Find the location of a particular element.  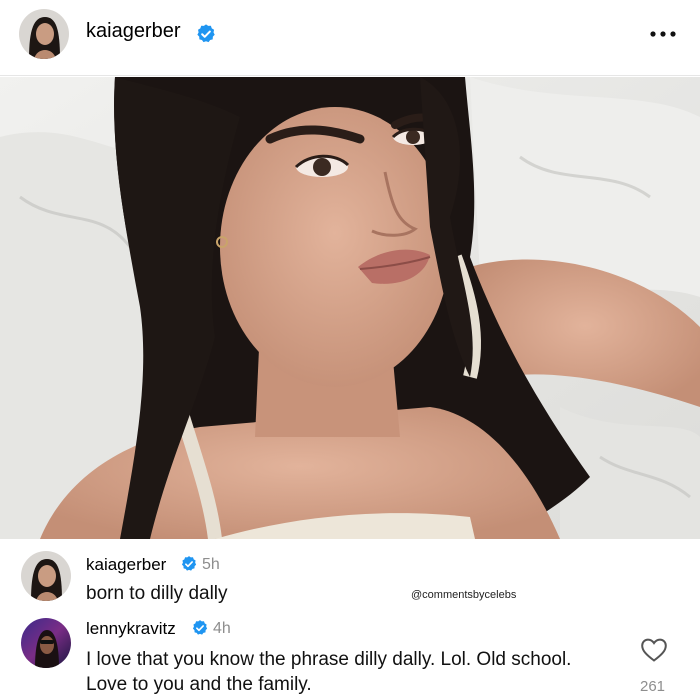

more-horizontal-icon is located at coordinates (663, 34).